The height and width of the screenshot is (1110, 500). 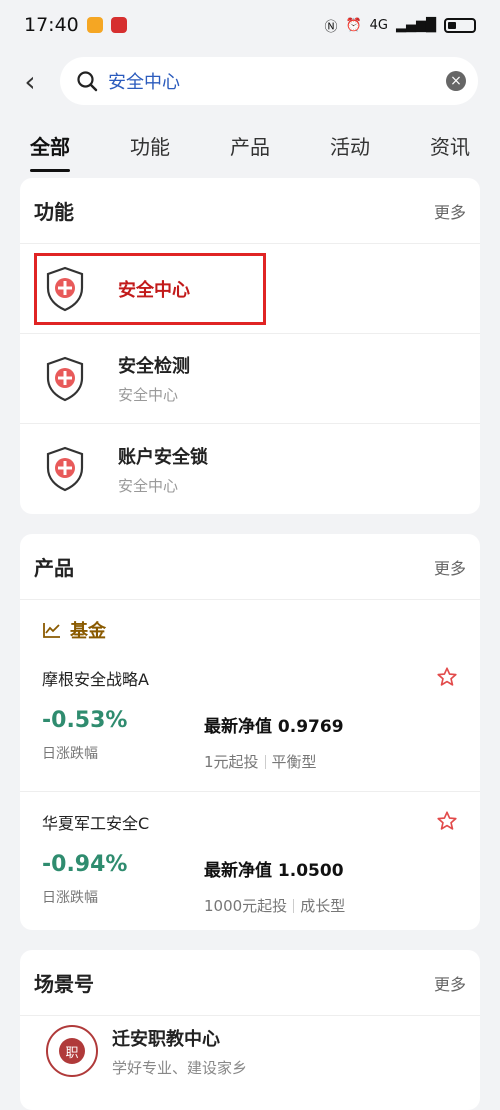 I want to click on battery-icon, so click(x=460, y=25).